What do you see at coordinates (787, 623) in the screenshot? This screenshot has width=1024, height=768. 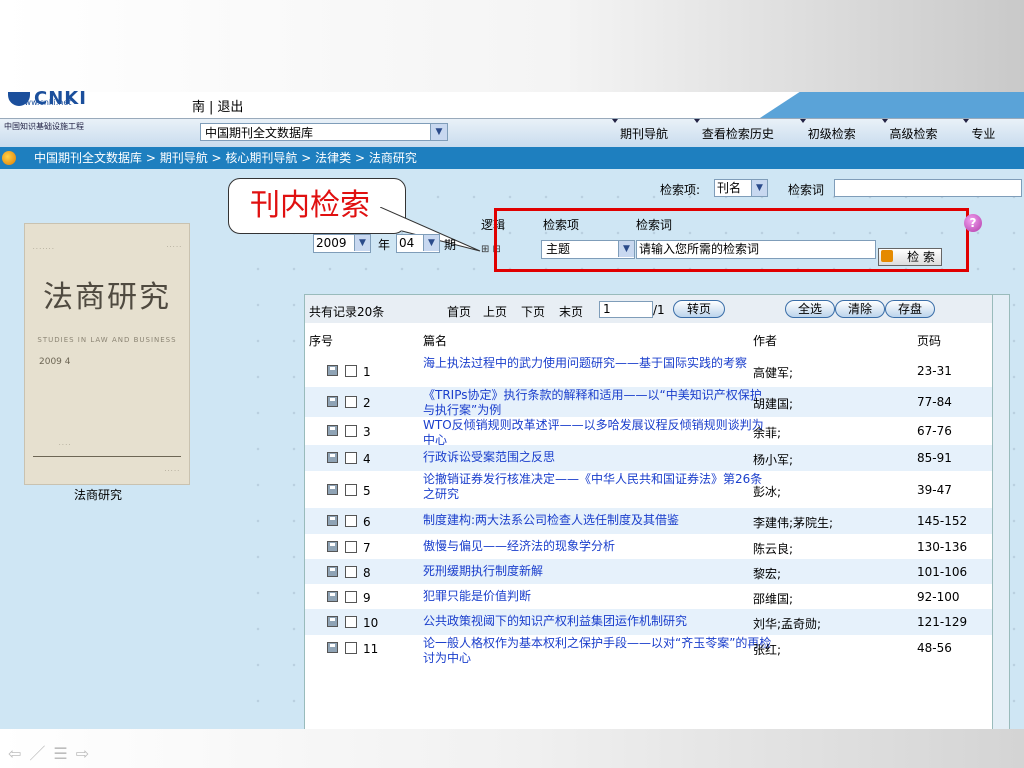 I see `row-author: 刘华;孟奇勋;` at bounding box center [787, 623].